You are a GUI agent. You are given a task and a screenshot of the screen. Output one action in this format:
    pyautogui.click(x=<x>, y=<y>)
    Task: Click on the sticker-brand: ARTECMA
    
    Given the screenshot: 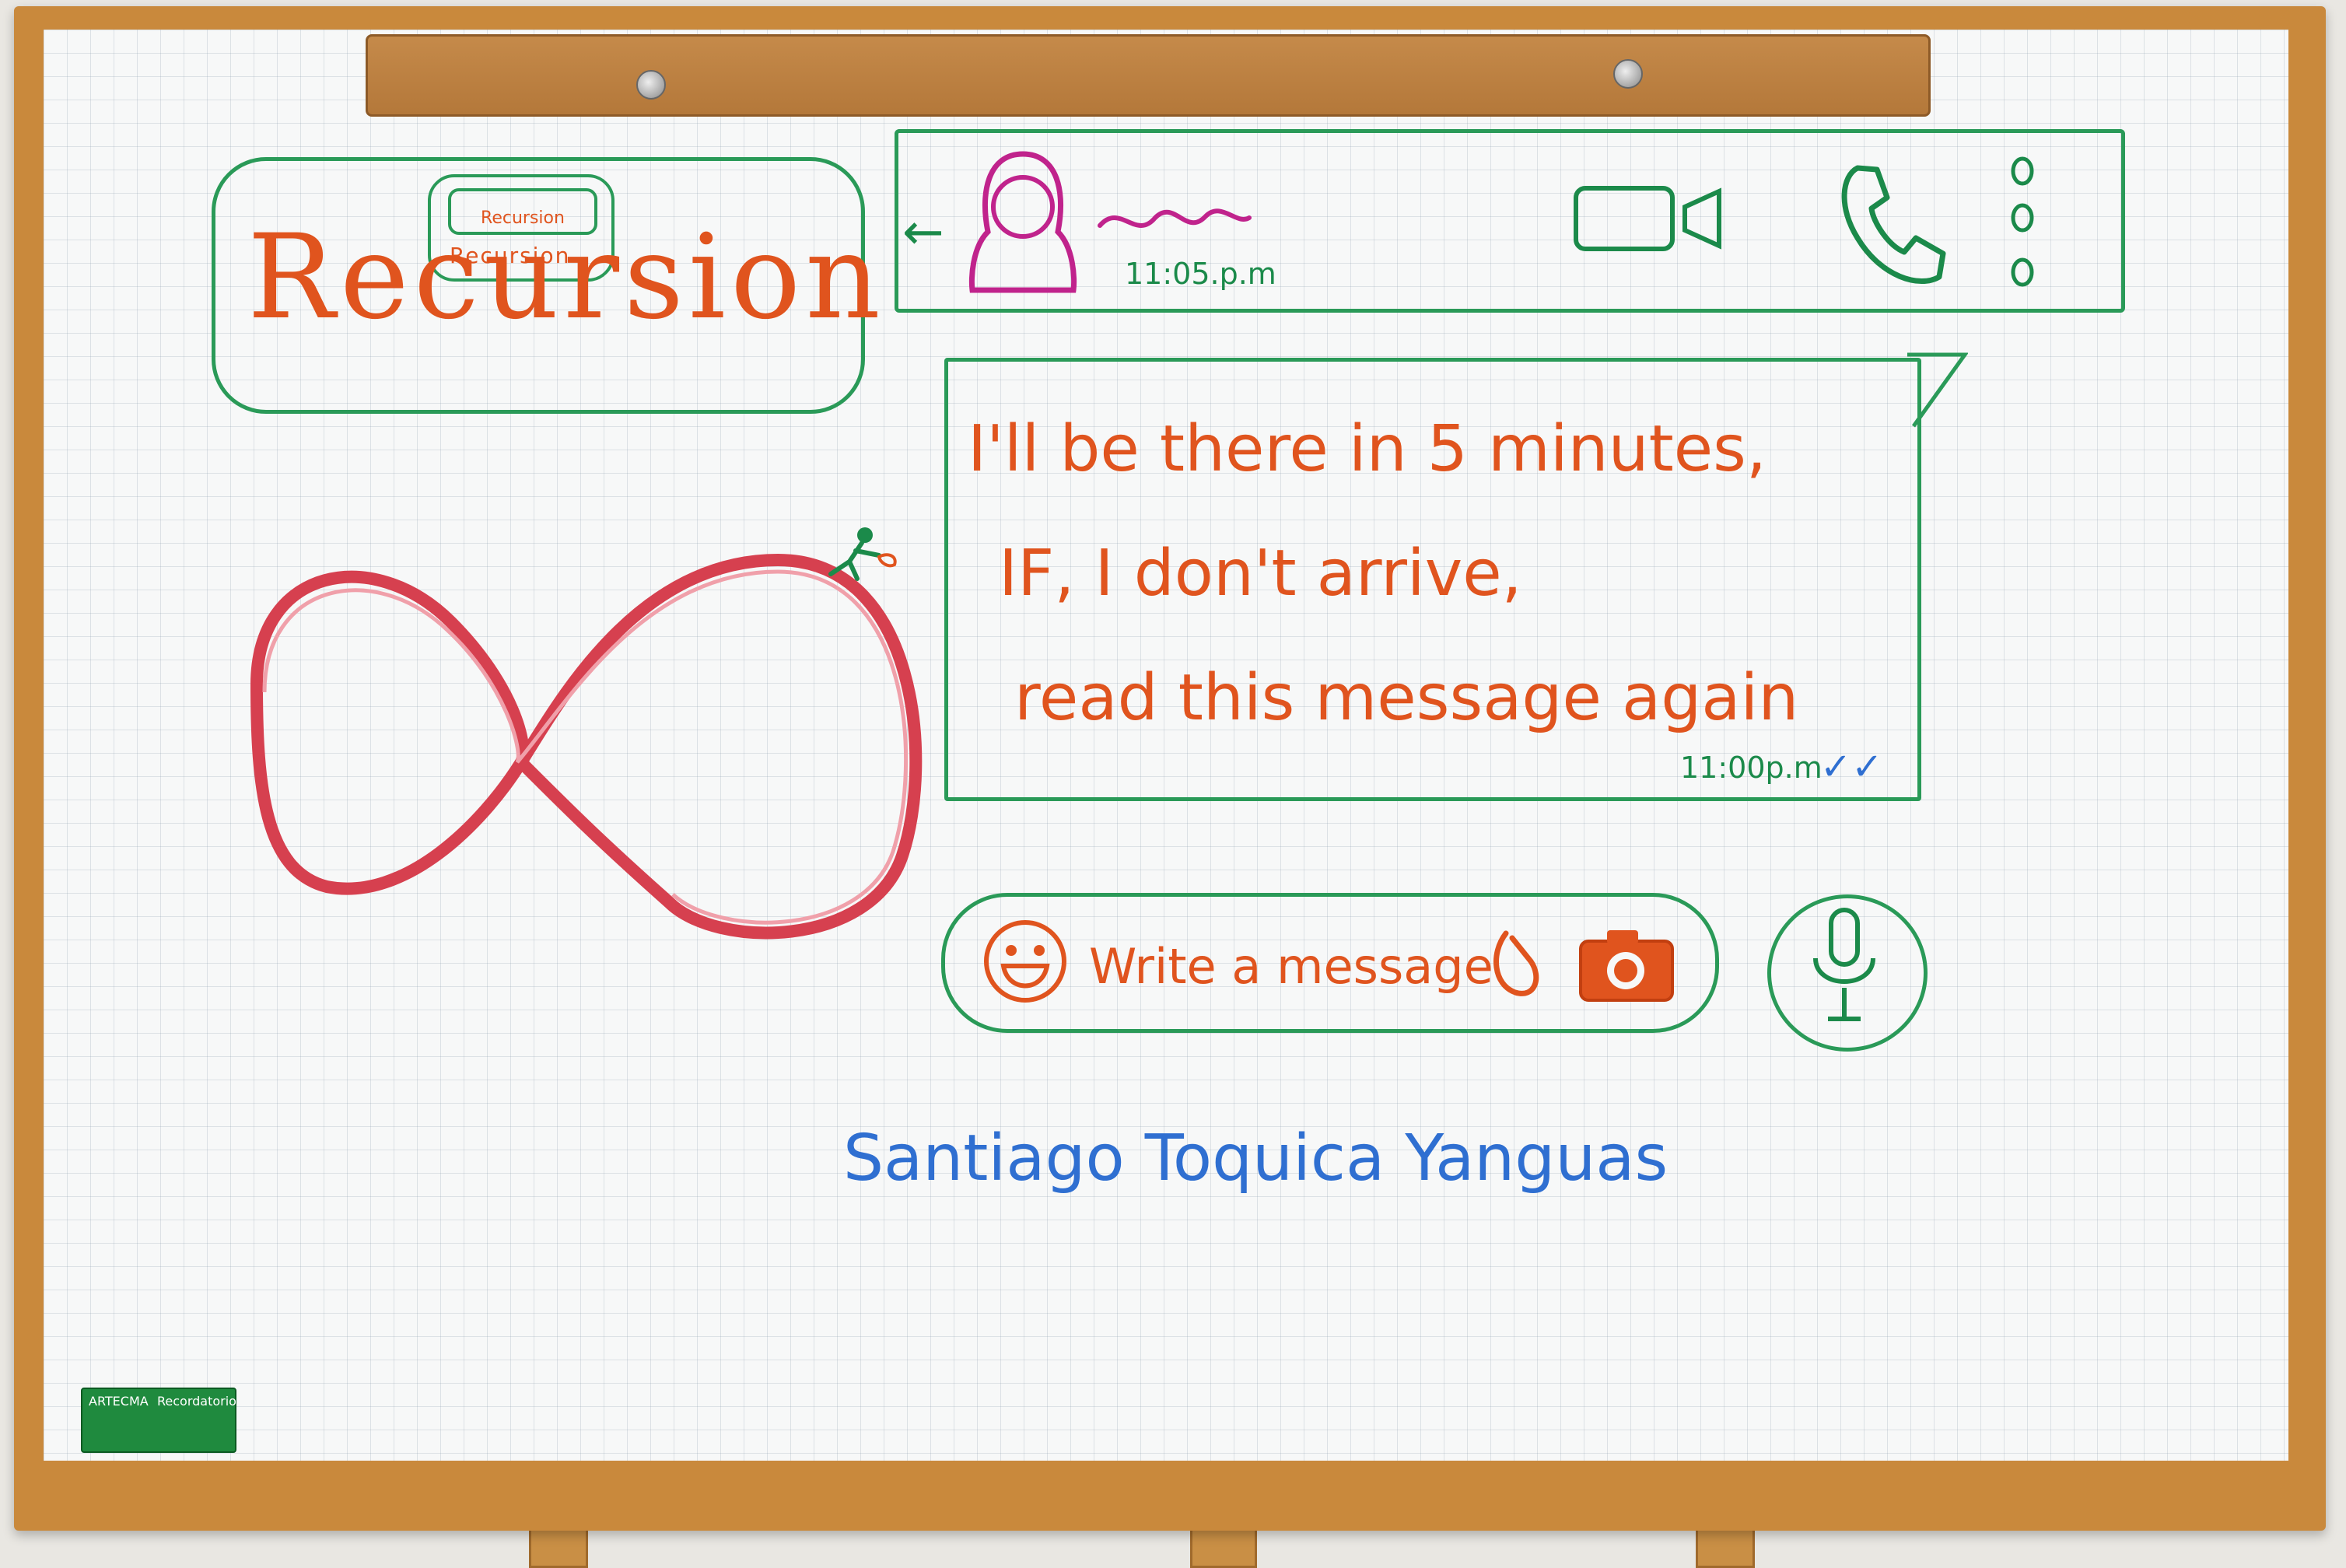 What is the action you would take?
    pyautogui.click(x=119, y=1402)
    